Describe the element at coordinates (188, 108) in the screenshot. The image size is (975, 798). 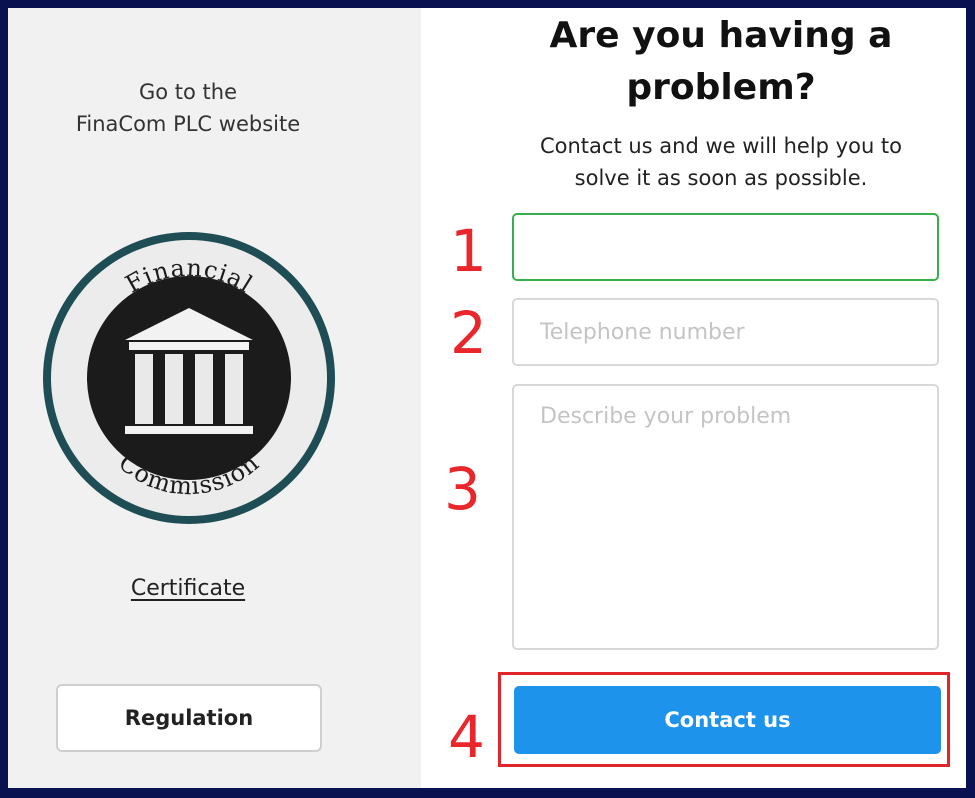
I see `website-link-text: Go to the FinaCom PLC website` at that location.